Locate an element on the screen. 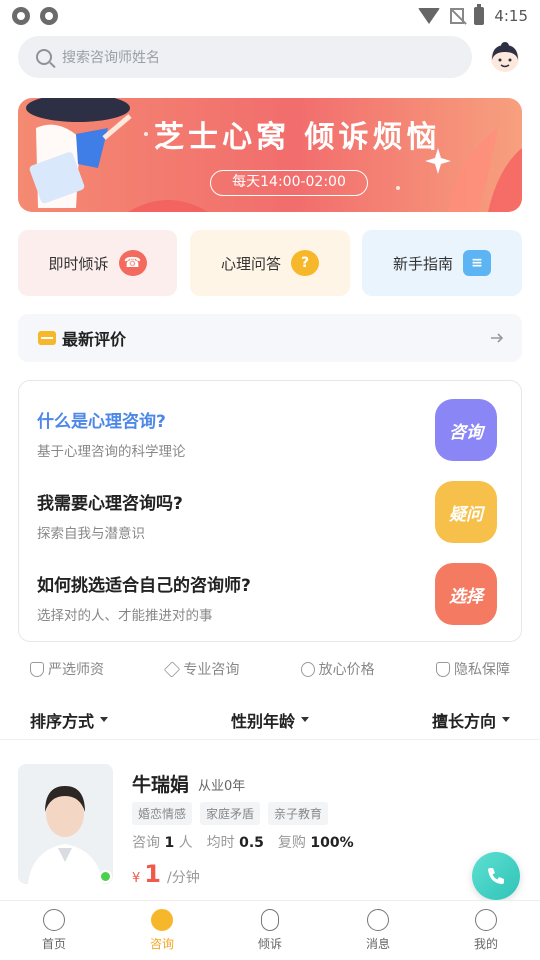  stat-label: 均时 is located at coordinates (220, 843).